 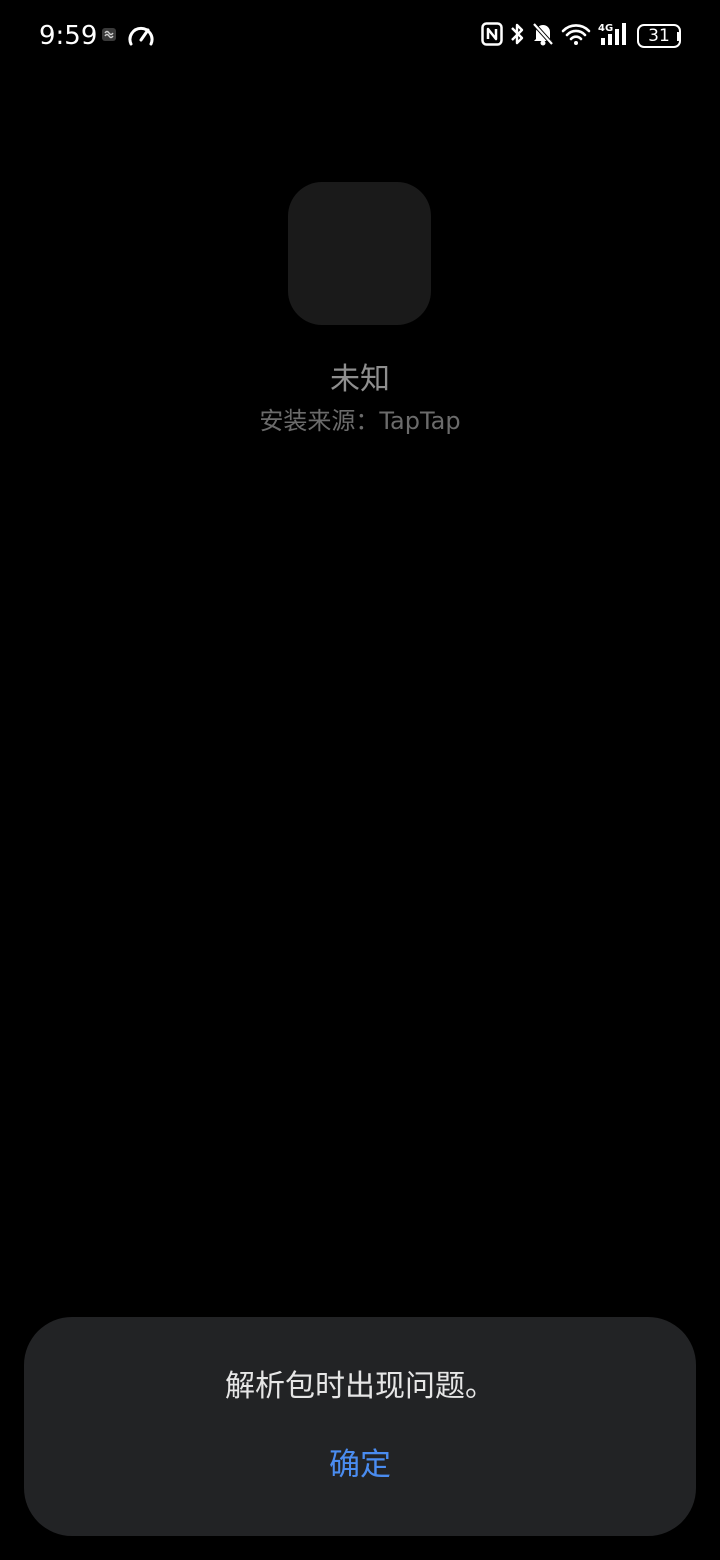 What do you see at coordinates (517, 36) in the screenshot?
I see `bluetooth-icon` at bounding box center [517, 36].